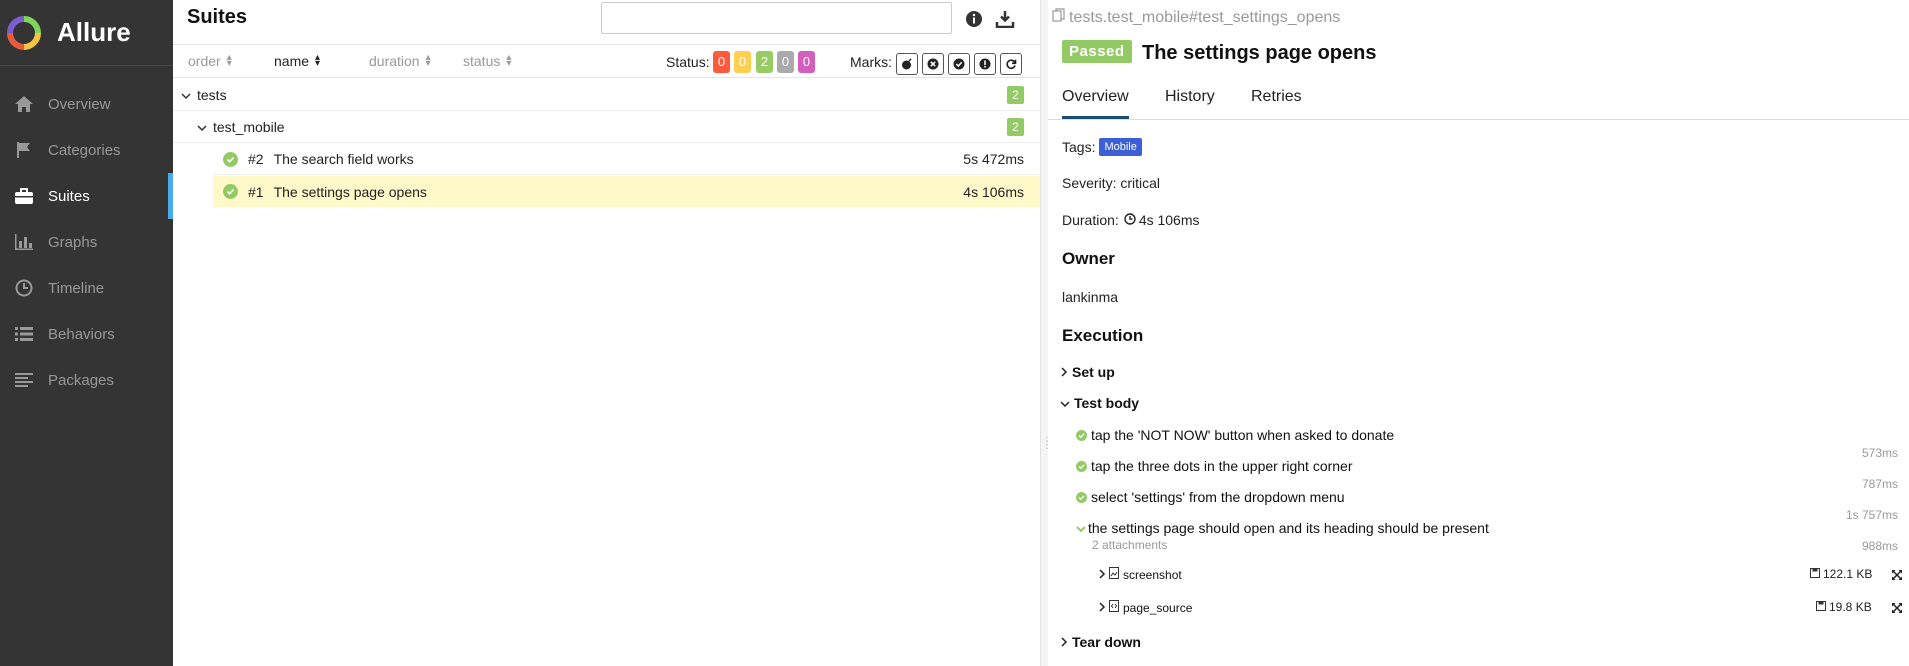  What do you see at coordinates (1099, 403) in the screenshot?
I see `test-body-section: Test body` at bounding box center [1099, 403].